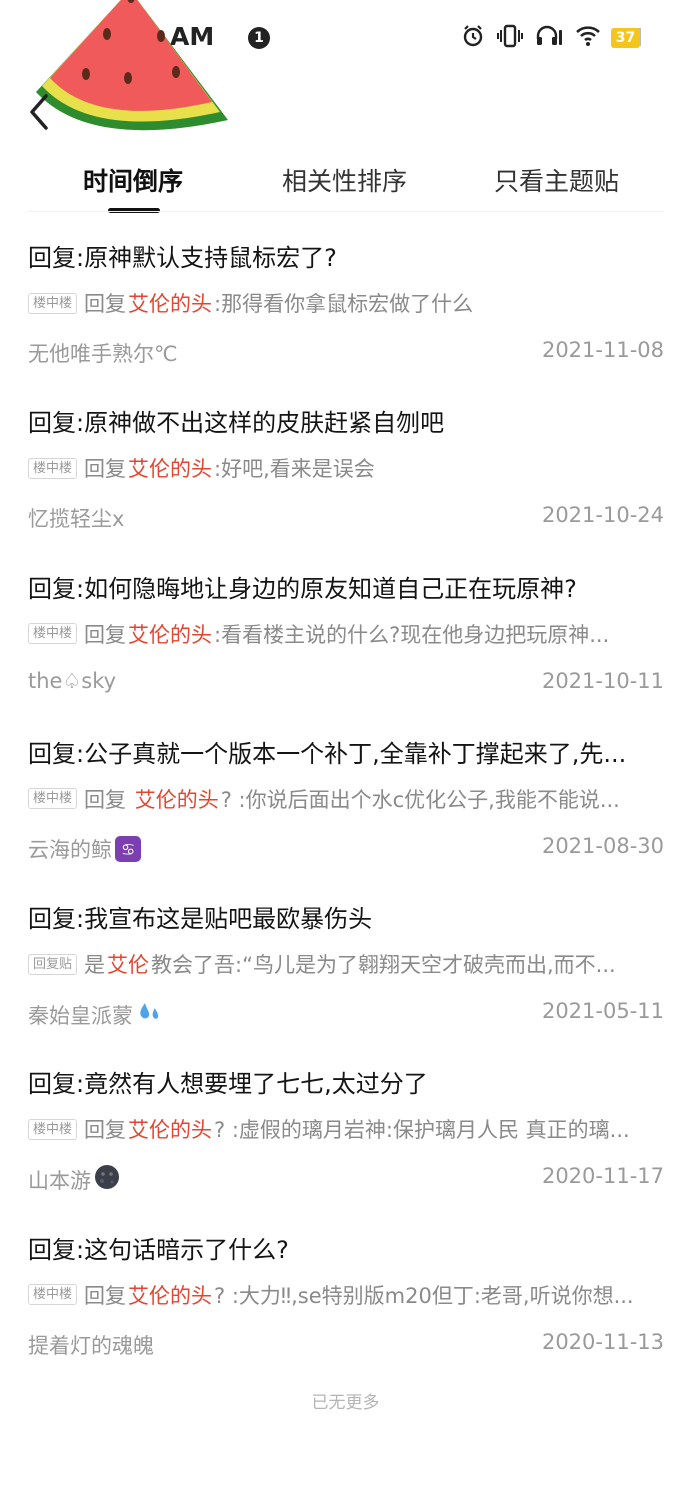 This screenshot has width=691, height=1499. What do you see at coordinates (39, 112) in the screenshot?
I see `back-button` at bounding box center [39, 112].